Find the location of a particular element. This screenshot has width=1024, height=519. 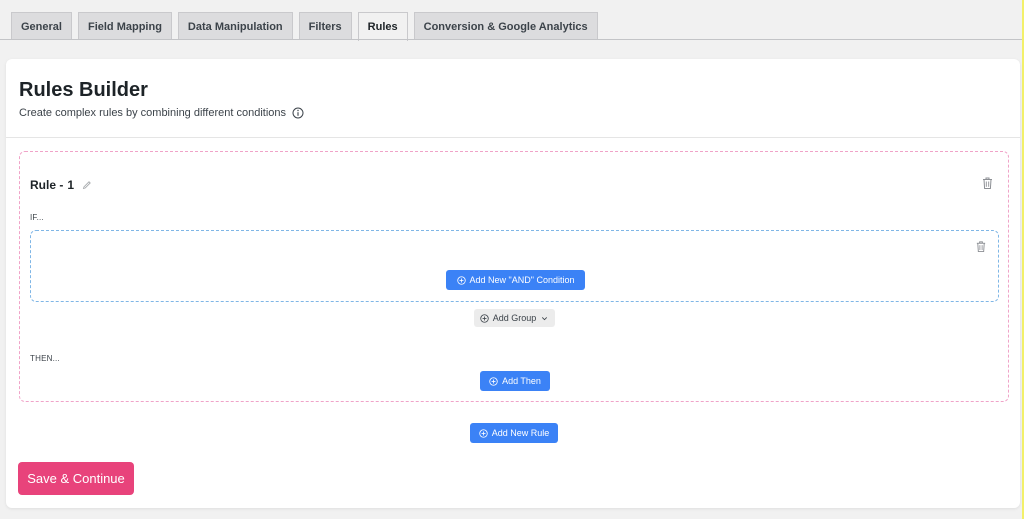

tab-data-manipulation: Data Manipulation is located at coordinates (235, 26).